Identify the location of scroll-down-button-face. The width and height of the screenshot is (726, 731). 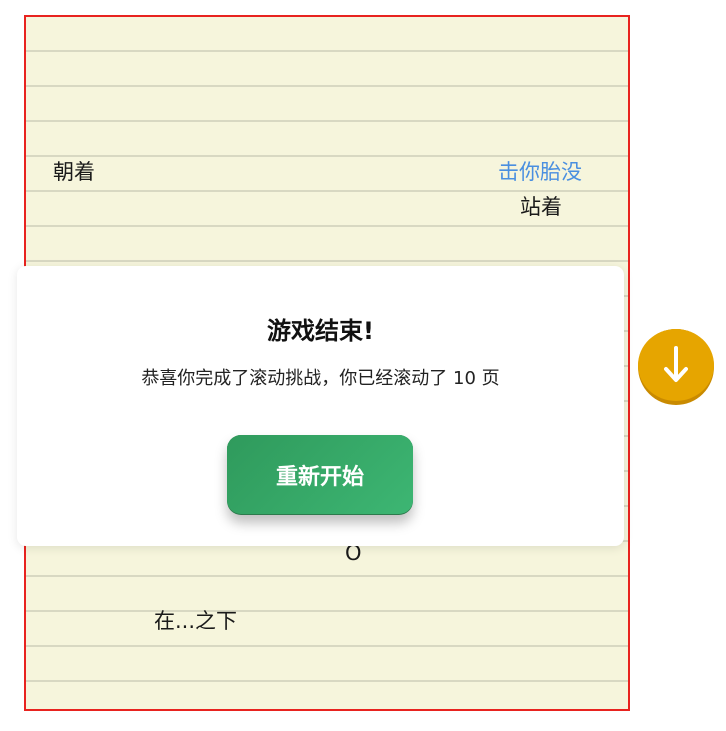
(676, 365).